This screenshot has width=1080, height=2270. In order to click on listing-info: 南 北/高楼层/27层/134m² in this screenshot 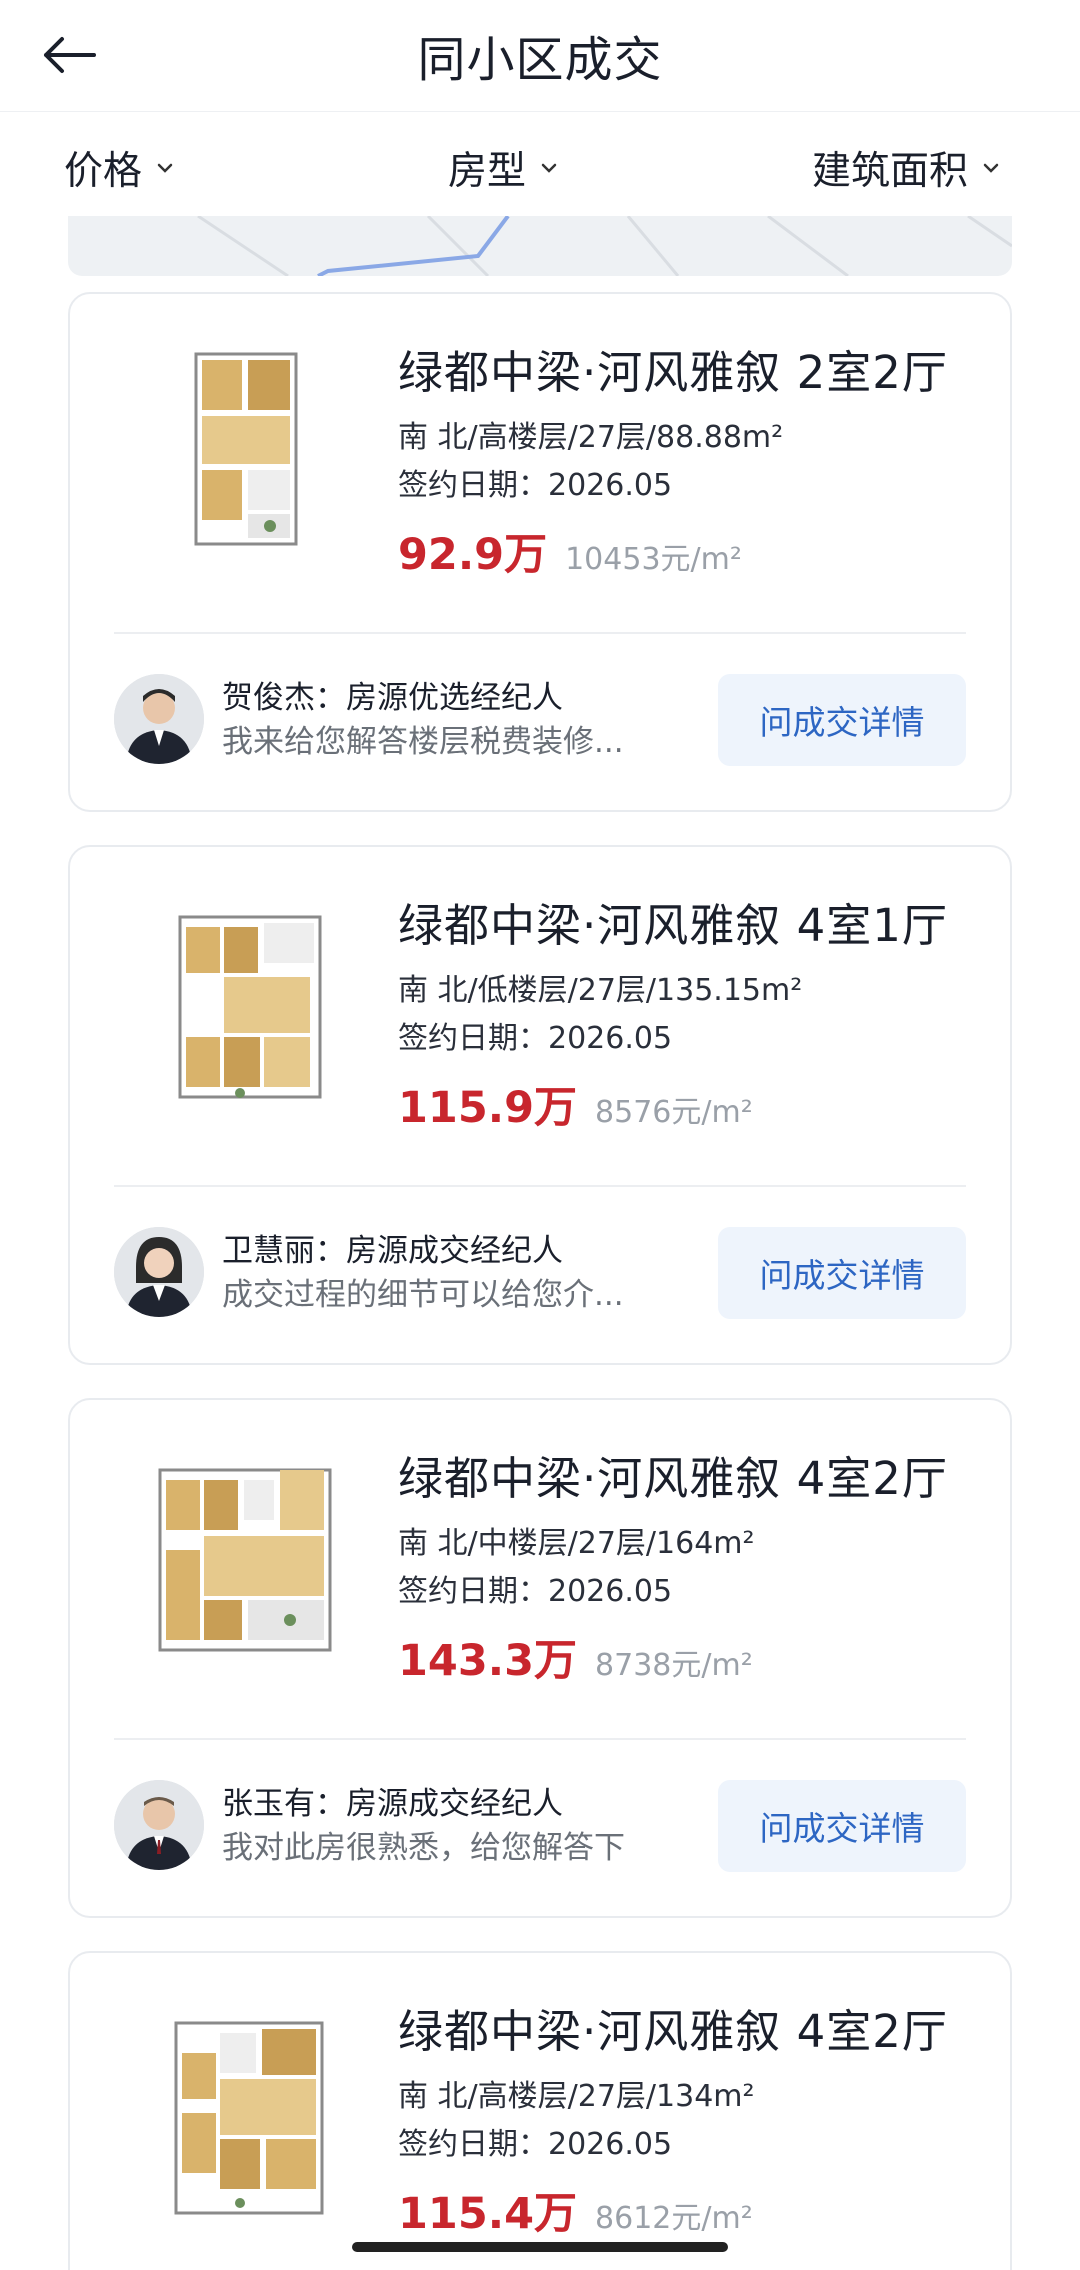, I will do `click(576, 2096)`.